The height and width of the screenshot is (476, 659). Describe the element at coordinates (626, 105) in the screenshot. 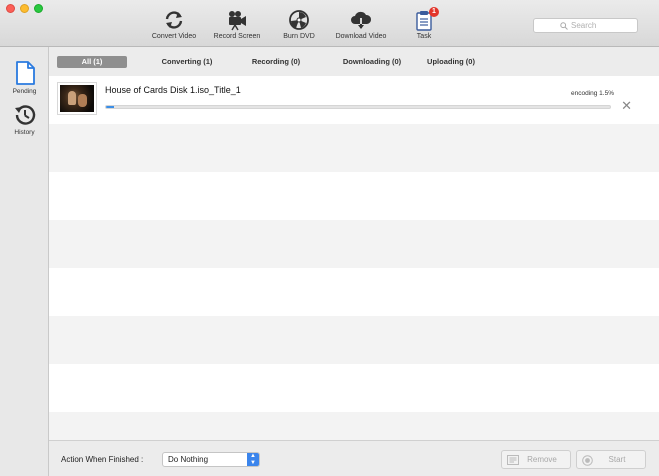

I see `remove-task-close-icon: ✕` at that location.